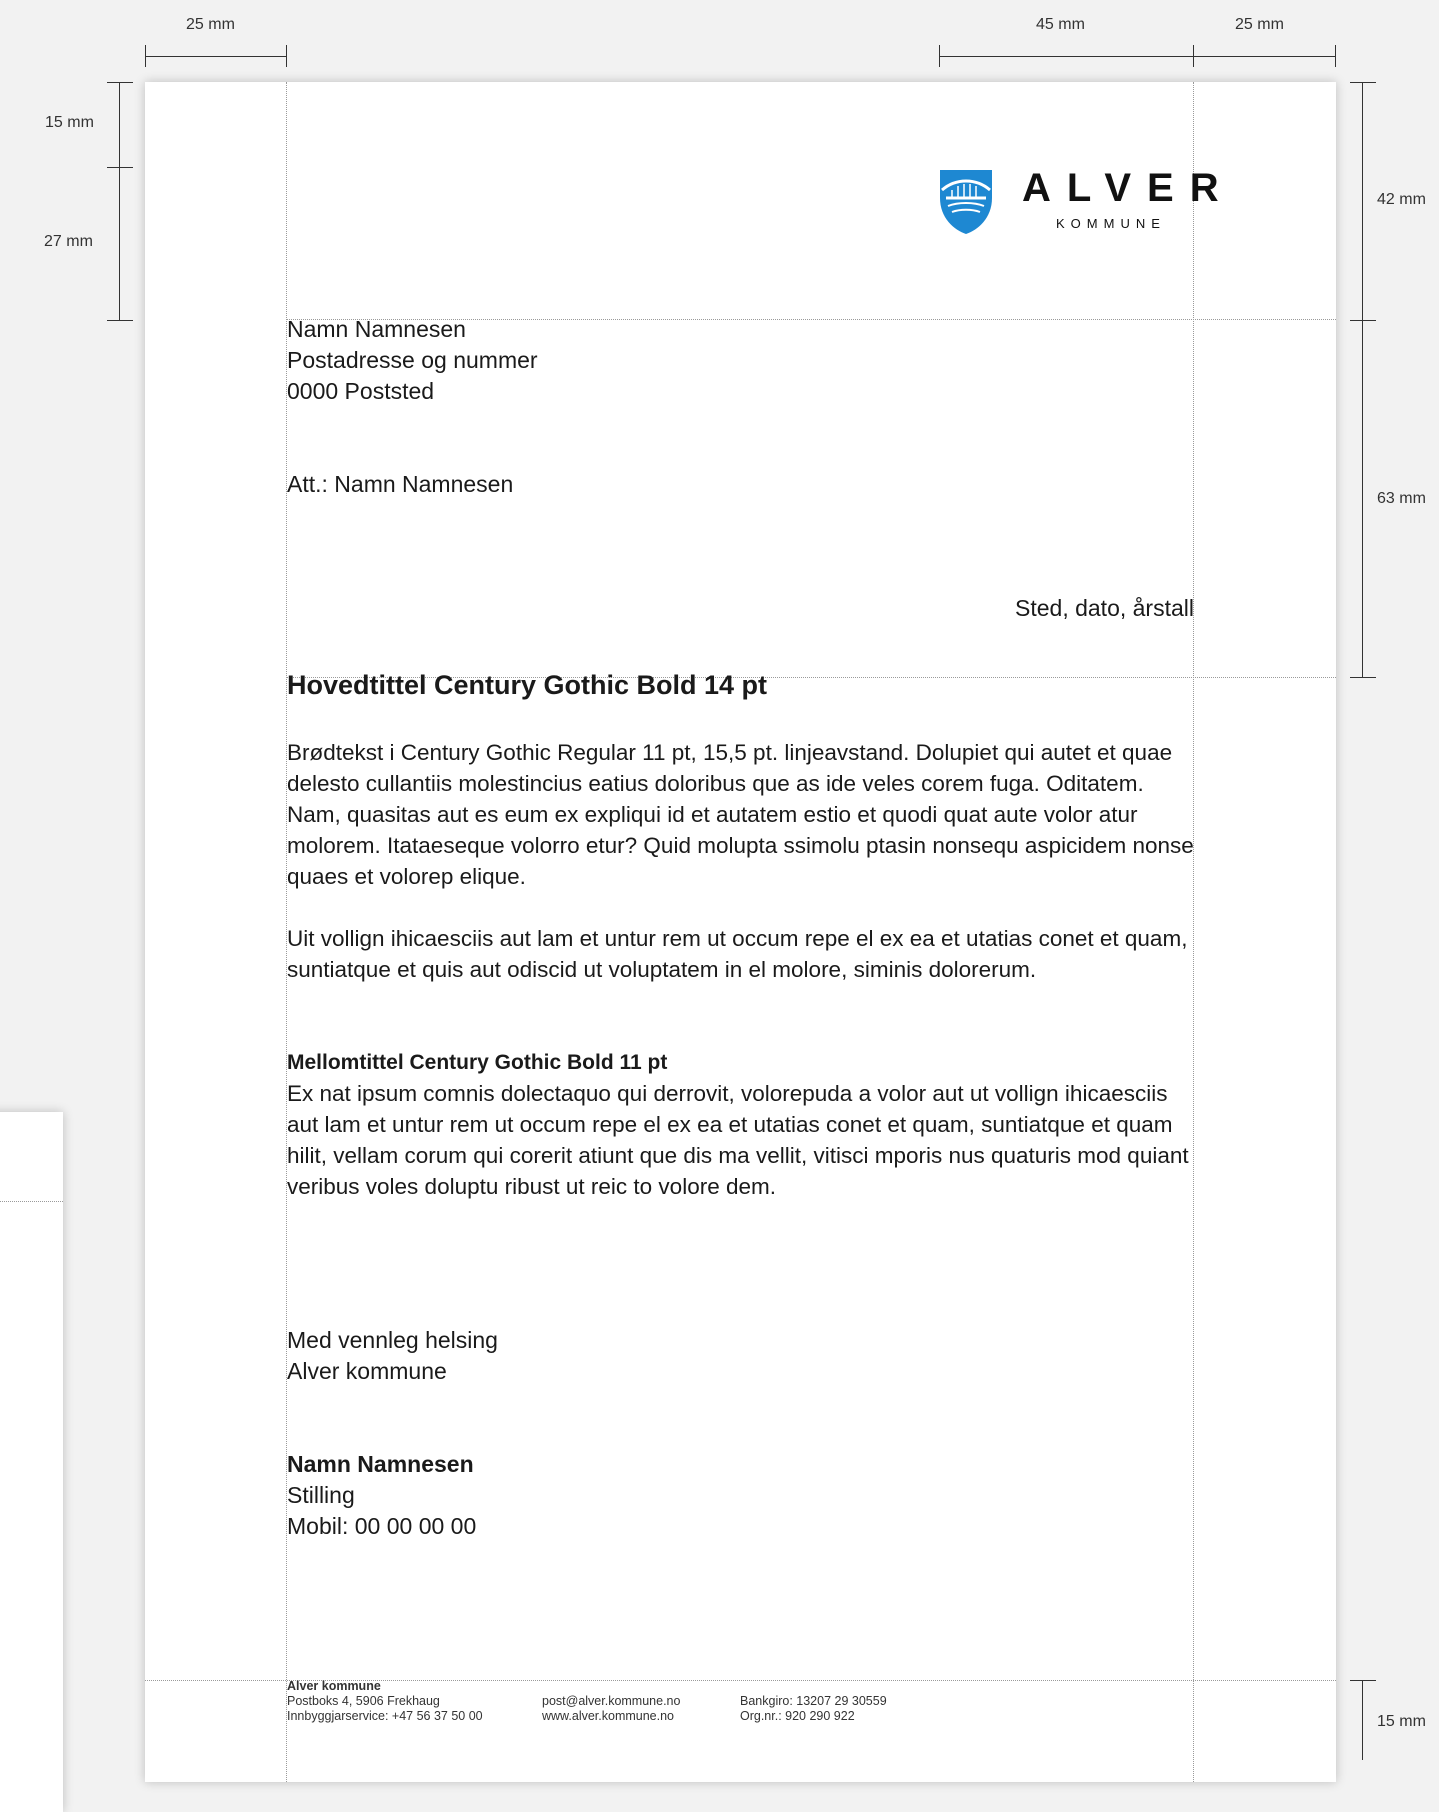  What do you see at coordinates (380, 1464) in the screenshot?
I see `signature-name: Namn Namnesen` at bounding box center [380, 1464].